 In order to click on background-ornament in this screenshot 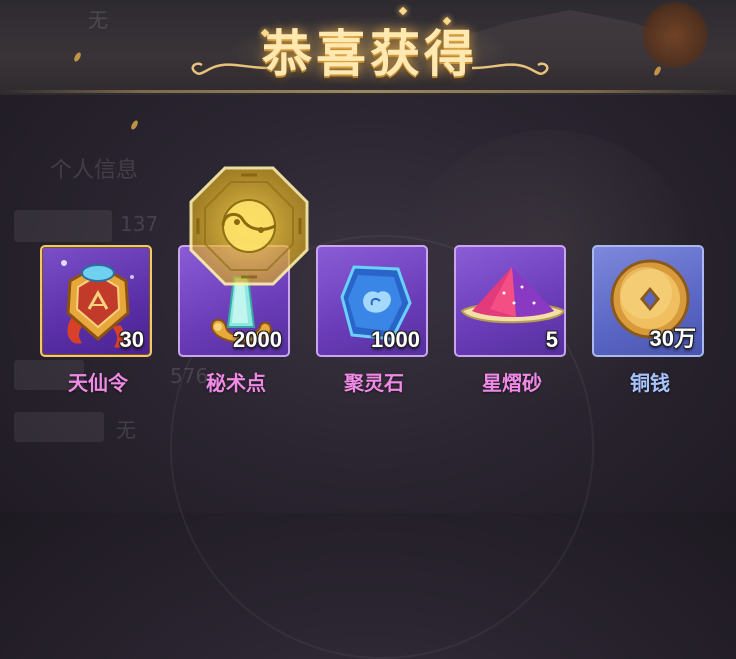, I will do `click(675, 35)`.